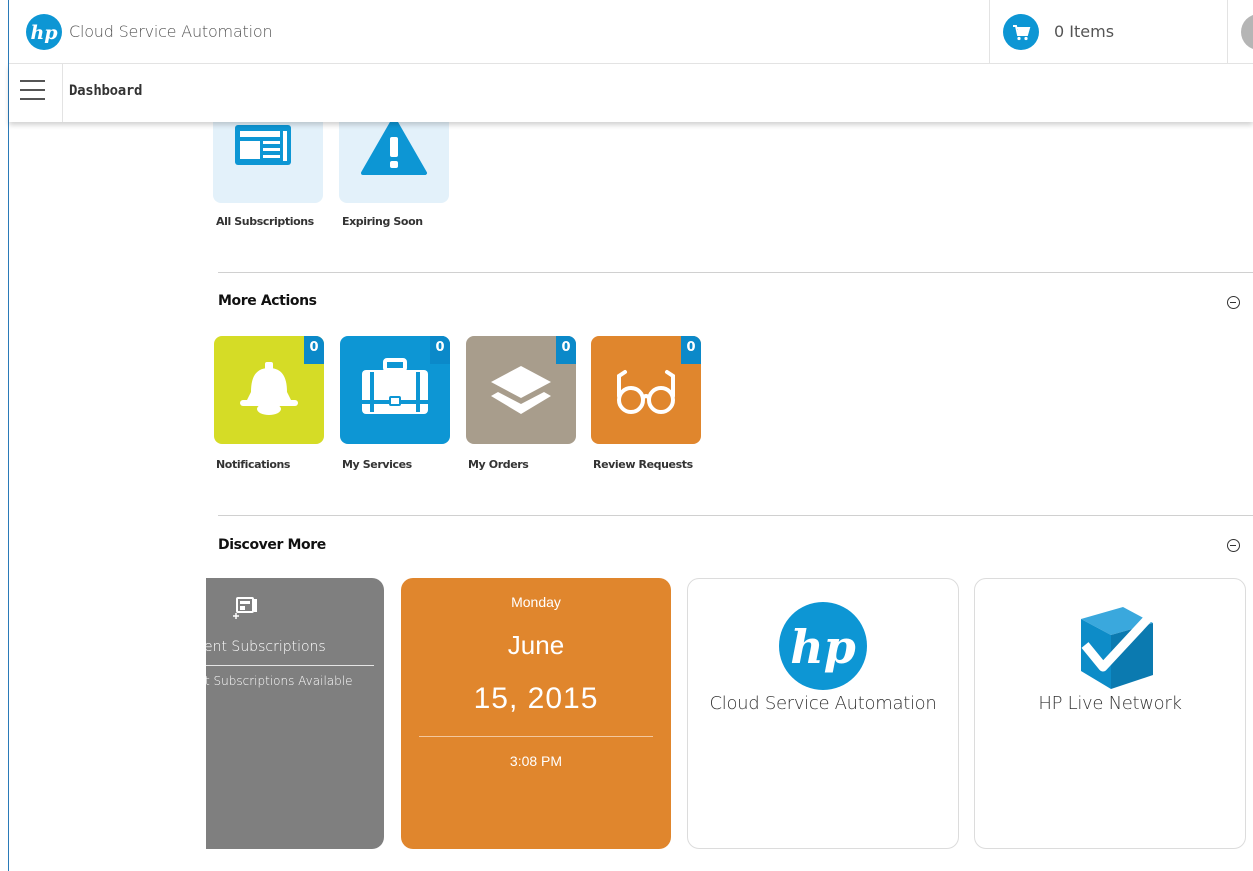 The height and width of the screenshot is (871, 1253). What do you see at coordinates (62, 93) in the screenshot?
I see `subbar-divider` at bounding box center [62, 93].